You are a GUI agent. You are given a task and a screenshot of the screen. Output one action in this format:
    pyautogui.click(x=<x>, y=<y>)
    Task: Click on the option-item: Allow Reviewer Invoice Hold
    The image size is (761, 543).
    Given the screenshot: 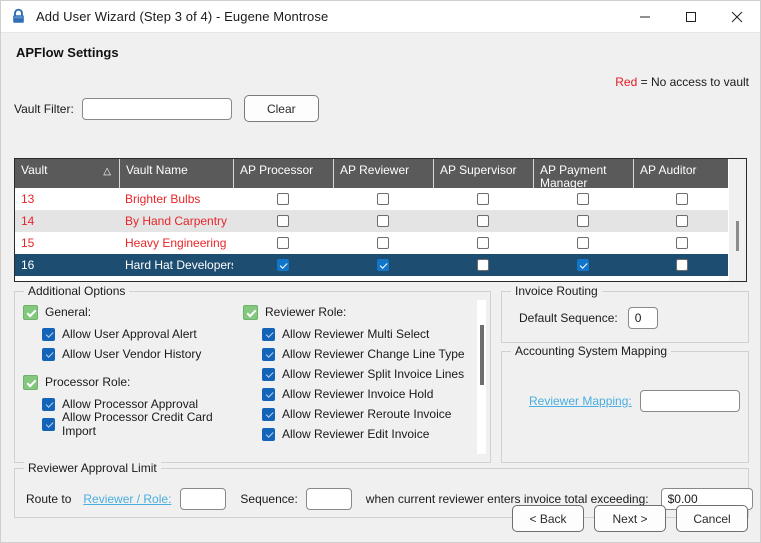 What is the action you would take?
    pyautogui.click(x=355, y=394)
    